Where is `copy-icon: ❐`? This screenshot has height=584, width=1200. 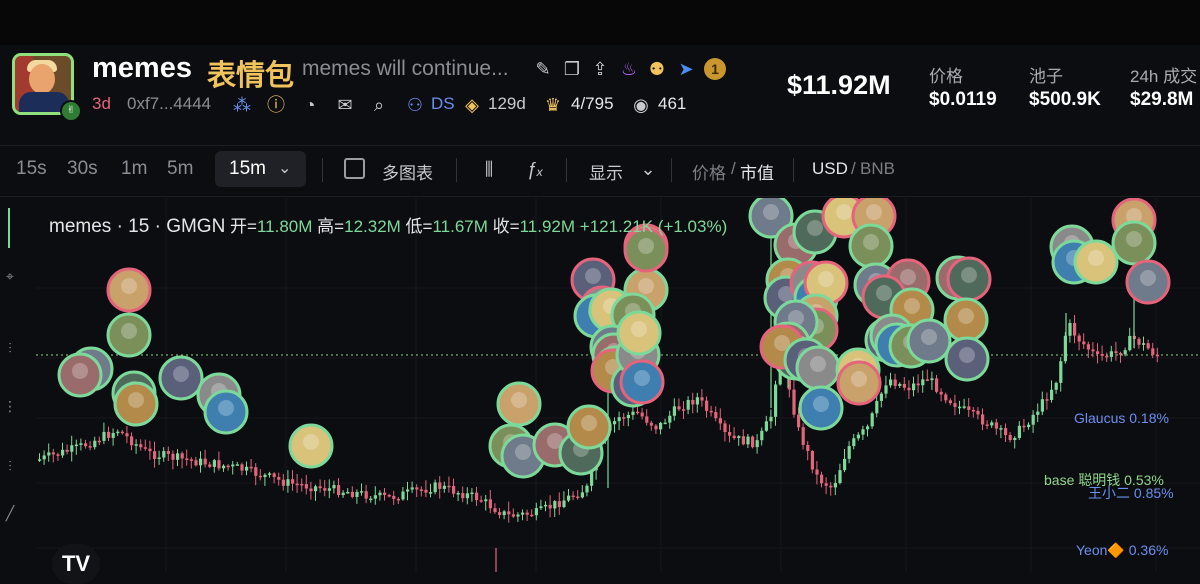 copy-icon: ❐ is located at coordinates (572, 69).